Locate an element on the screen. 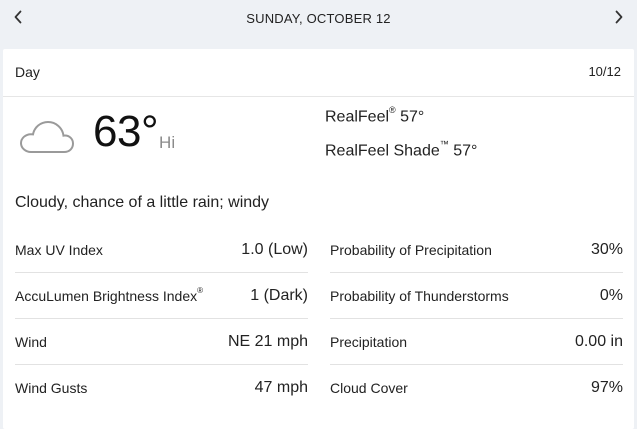 This screenshot has height=429, width=637. detail-row: Precipitation 0.00 in is located at coordinates (476, 342).